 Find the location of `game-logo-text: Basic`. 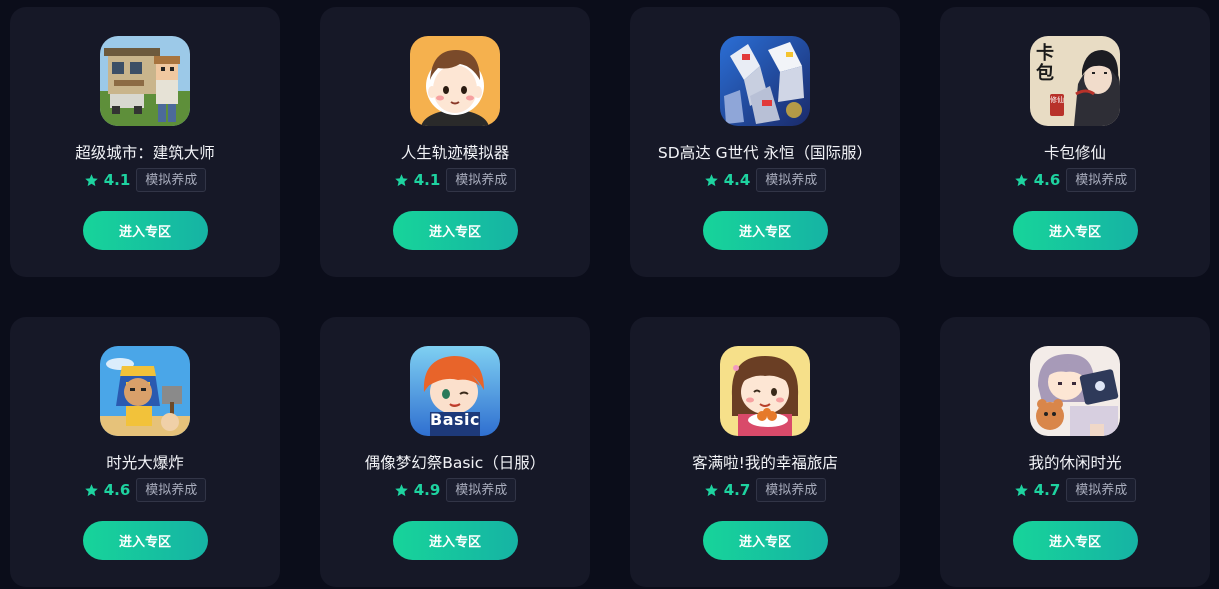

game-logo-text: Basic is located at coordinates (455, 419).